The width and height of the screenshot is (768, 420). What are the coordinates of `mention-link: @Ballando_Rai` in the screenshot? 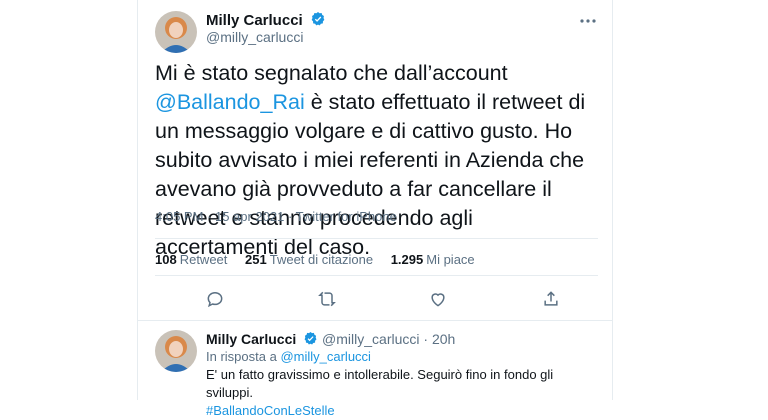 It's located at (230, 102).